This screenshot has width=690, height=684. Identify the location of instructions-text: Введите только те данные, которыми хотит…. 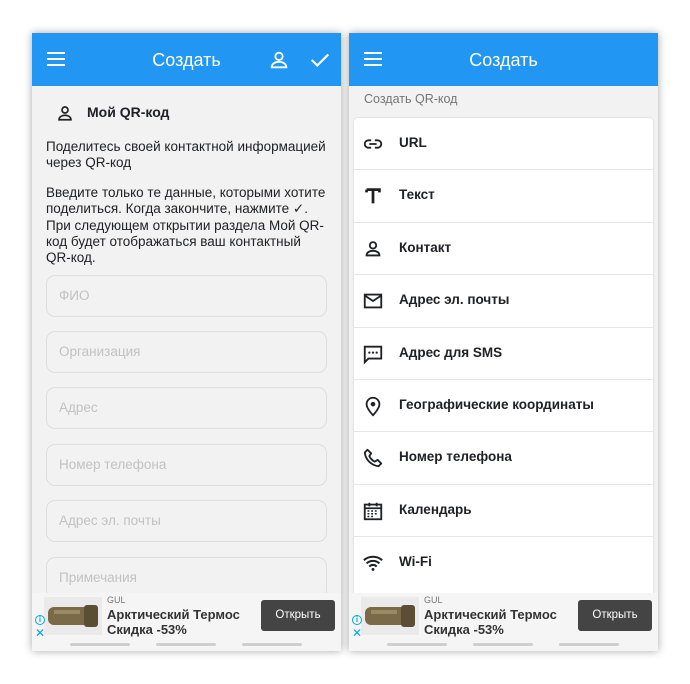
(186, 225).